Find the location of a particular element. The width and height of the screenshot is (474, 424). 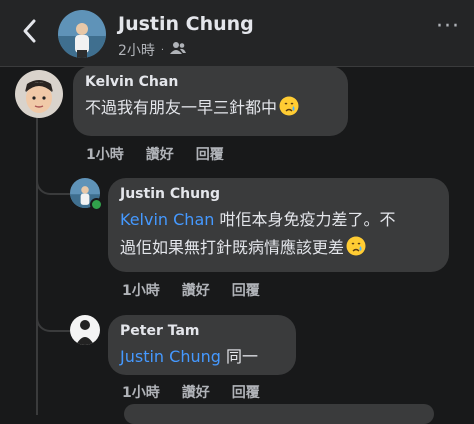

comment-text: Justin Chung 同一 is located at coordinates (189, 356).